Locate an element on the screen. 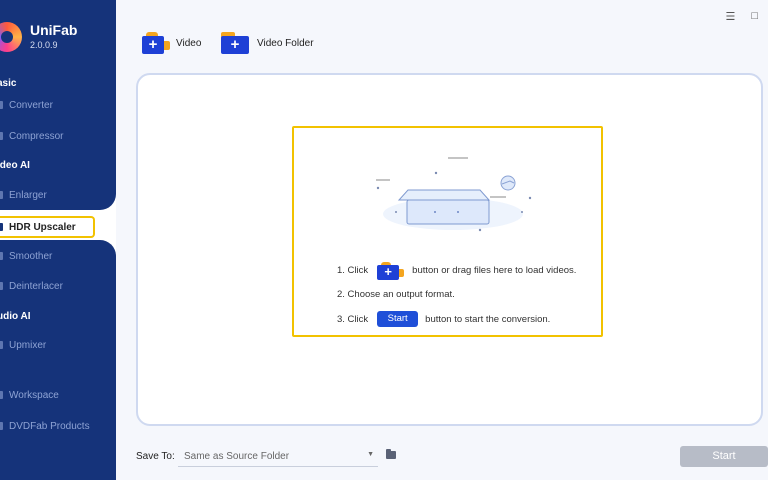 The width and height of the screenshot is (768, 480). sidebar-item-label: HDR Upscaler is located at coordinates (42, 227).